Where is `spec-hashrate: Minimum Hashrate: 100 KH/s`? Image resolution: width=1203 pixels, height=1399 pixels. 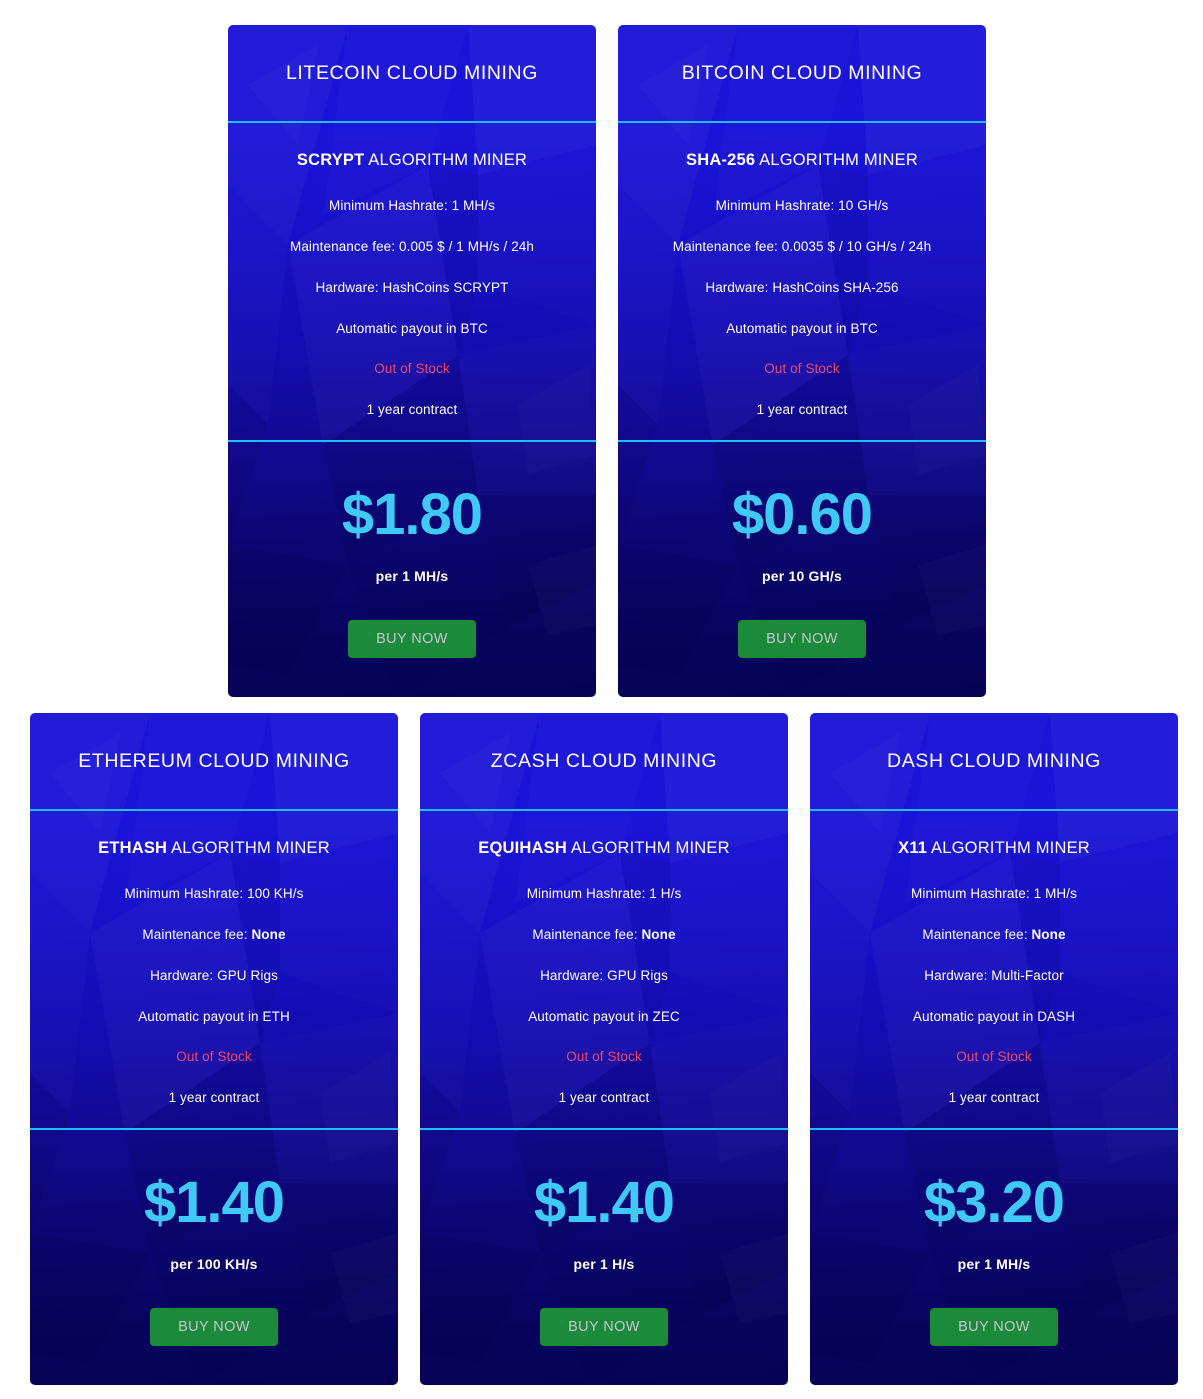 spec-hashrate: Minimum Hashrate: 100 KH/s is located at coordinates (214, 893).